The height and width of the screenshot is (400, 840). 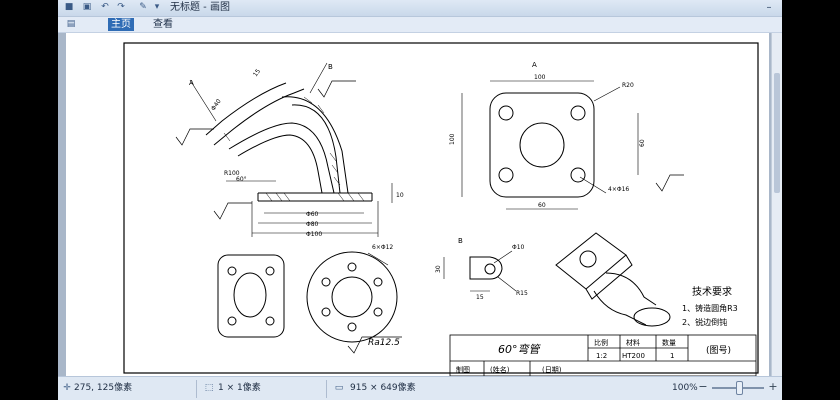 What do you see at coordinates (601, 356) in the screenshot?
I see `scale-value: 1:2` at bounding box center [601, 356].